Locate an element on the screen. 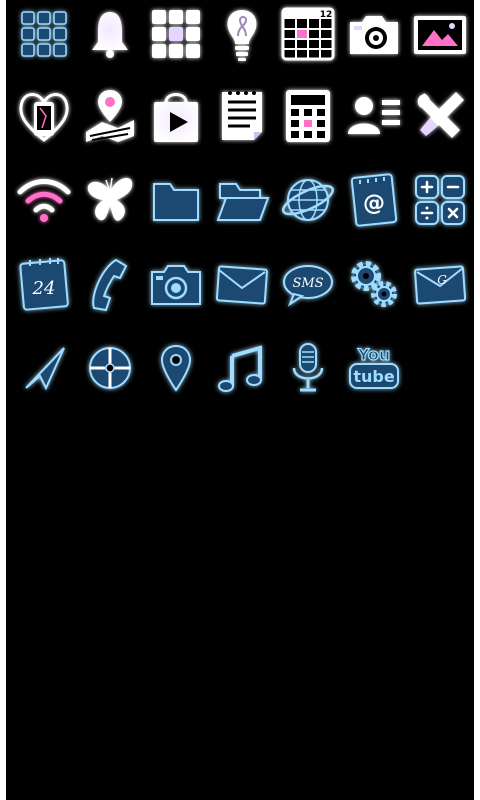 The width and height of the screenshot is (480, 800). gallery-icon is located at coordinates (440, 34).